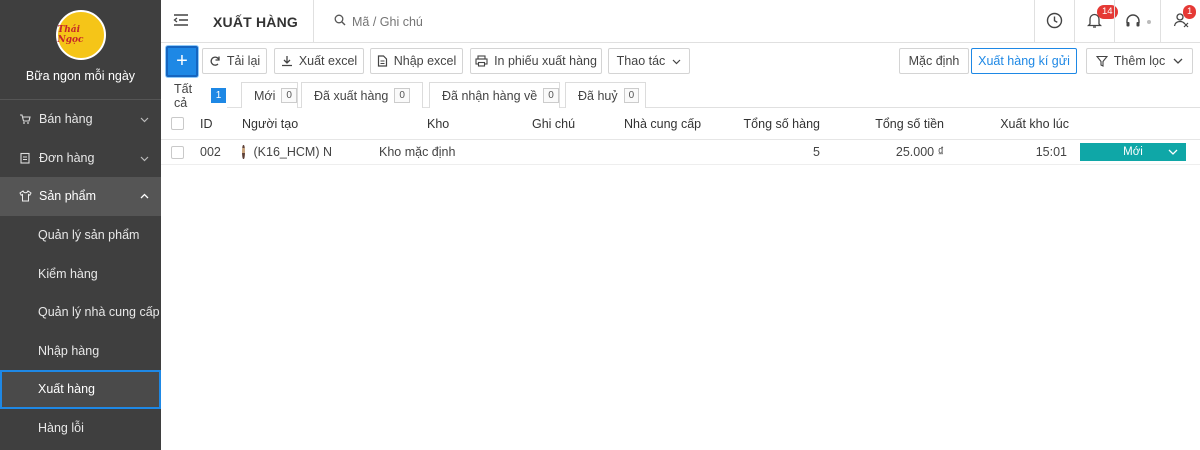 The width and height of the screenshot is (1200, 450). Describe the element at coordinates (1133, 152) in the screenshot. I see `status-dropdown: Mới` at that location.